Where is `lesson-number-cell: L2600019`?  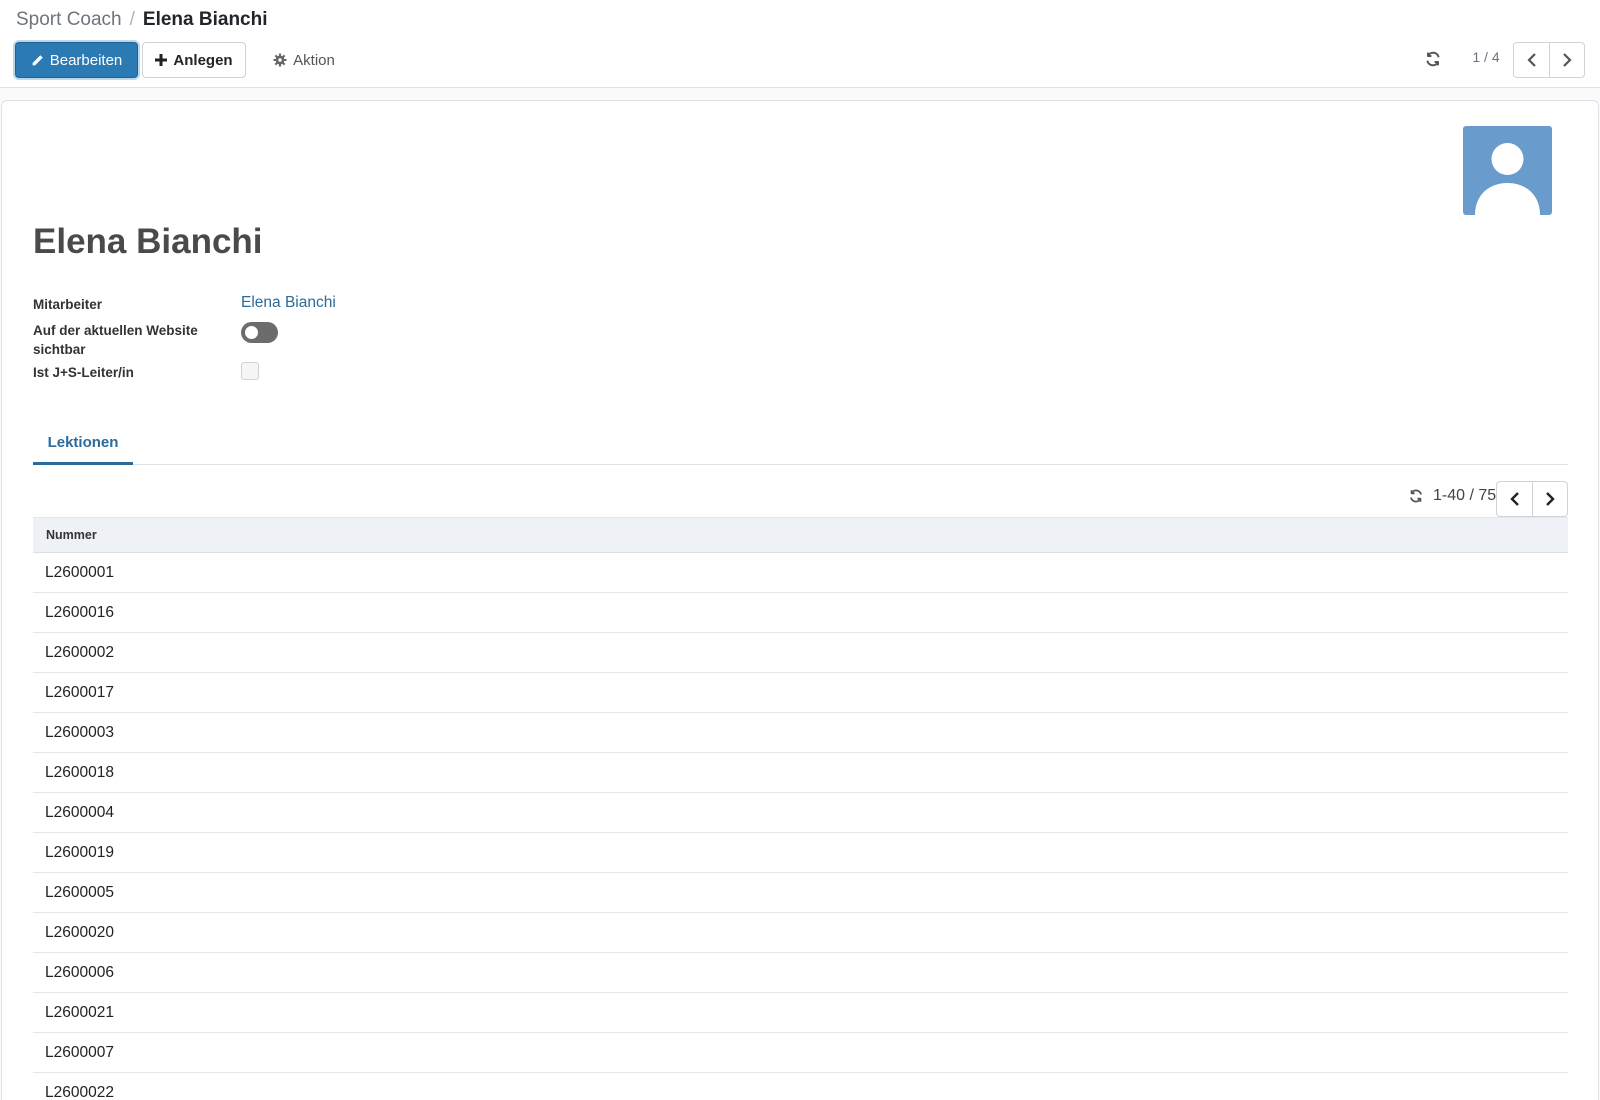 lesson-number-cell: L2600019 is located at coordinates (800, 852).